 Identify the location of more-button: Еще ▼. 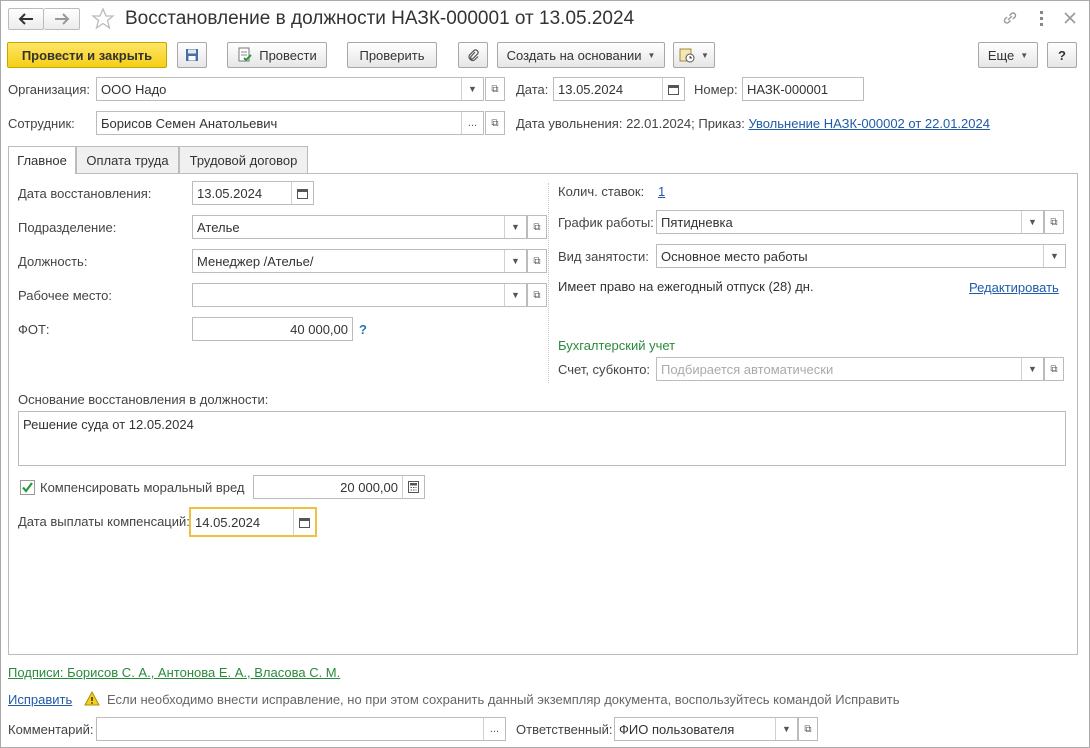
(1008, 55).